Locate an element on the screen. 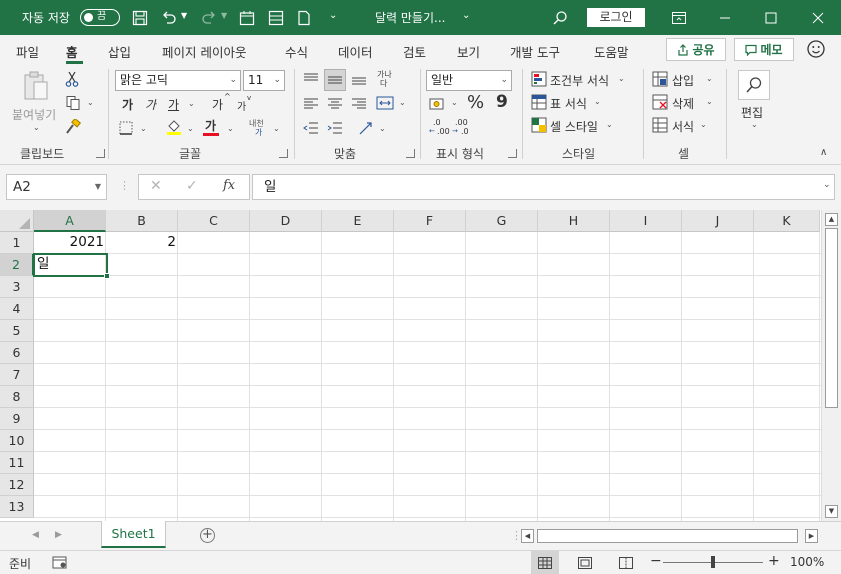 Image resolution: width=841 pixels, height=574 pixels. delete-cells-dropdown-icon: ⌄ is located at coordinates (709, 101).